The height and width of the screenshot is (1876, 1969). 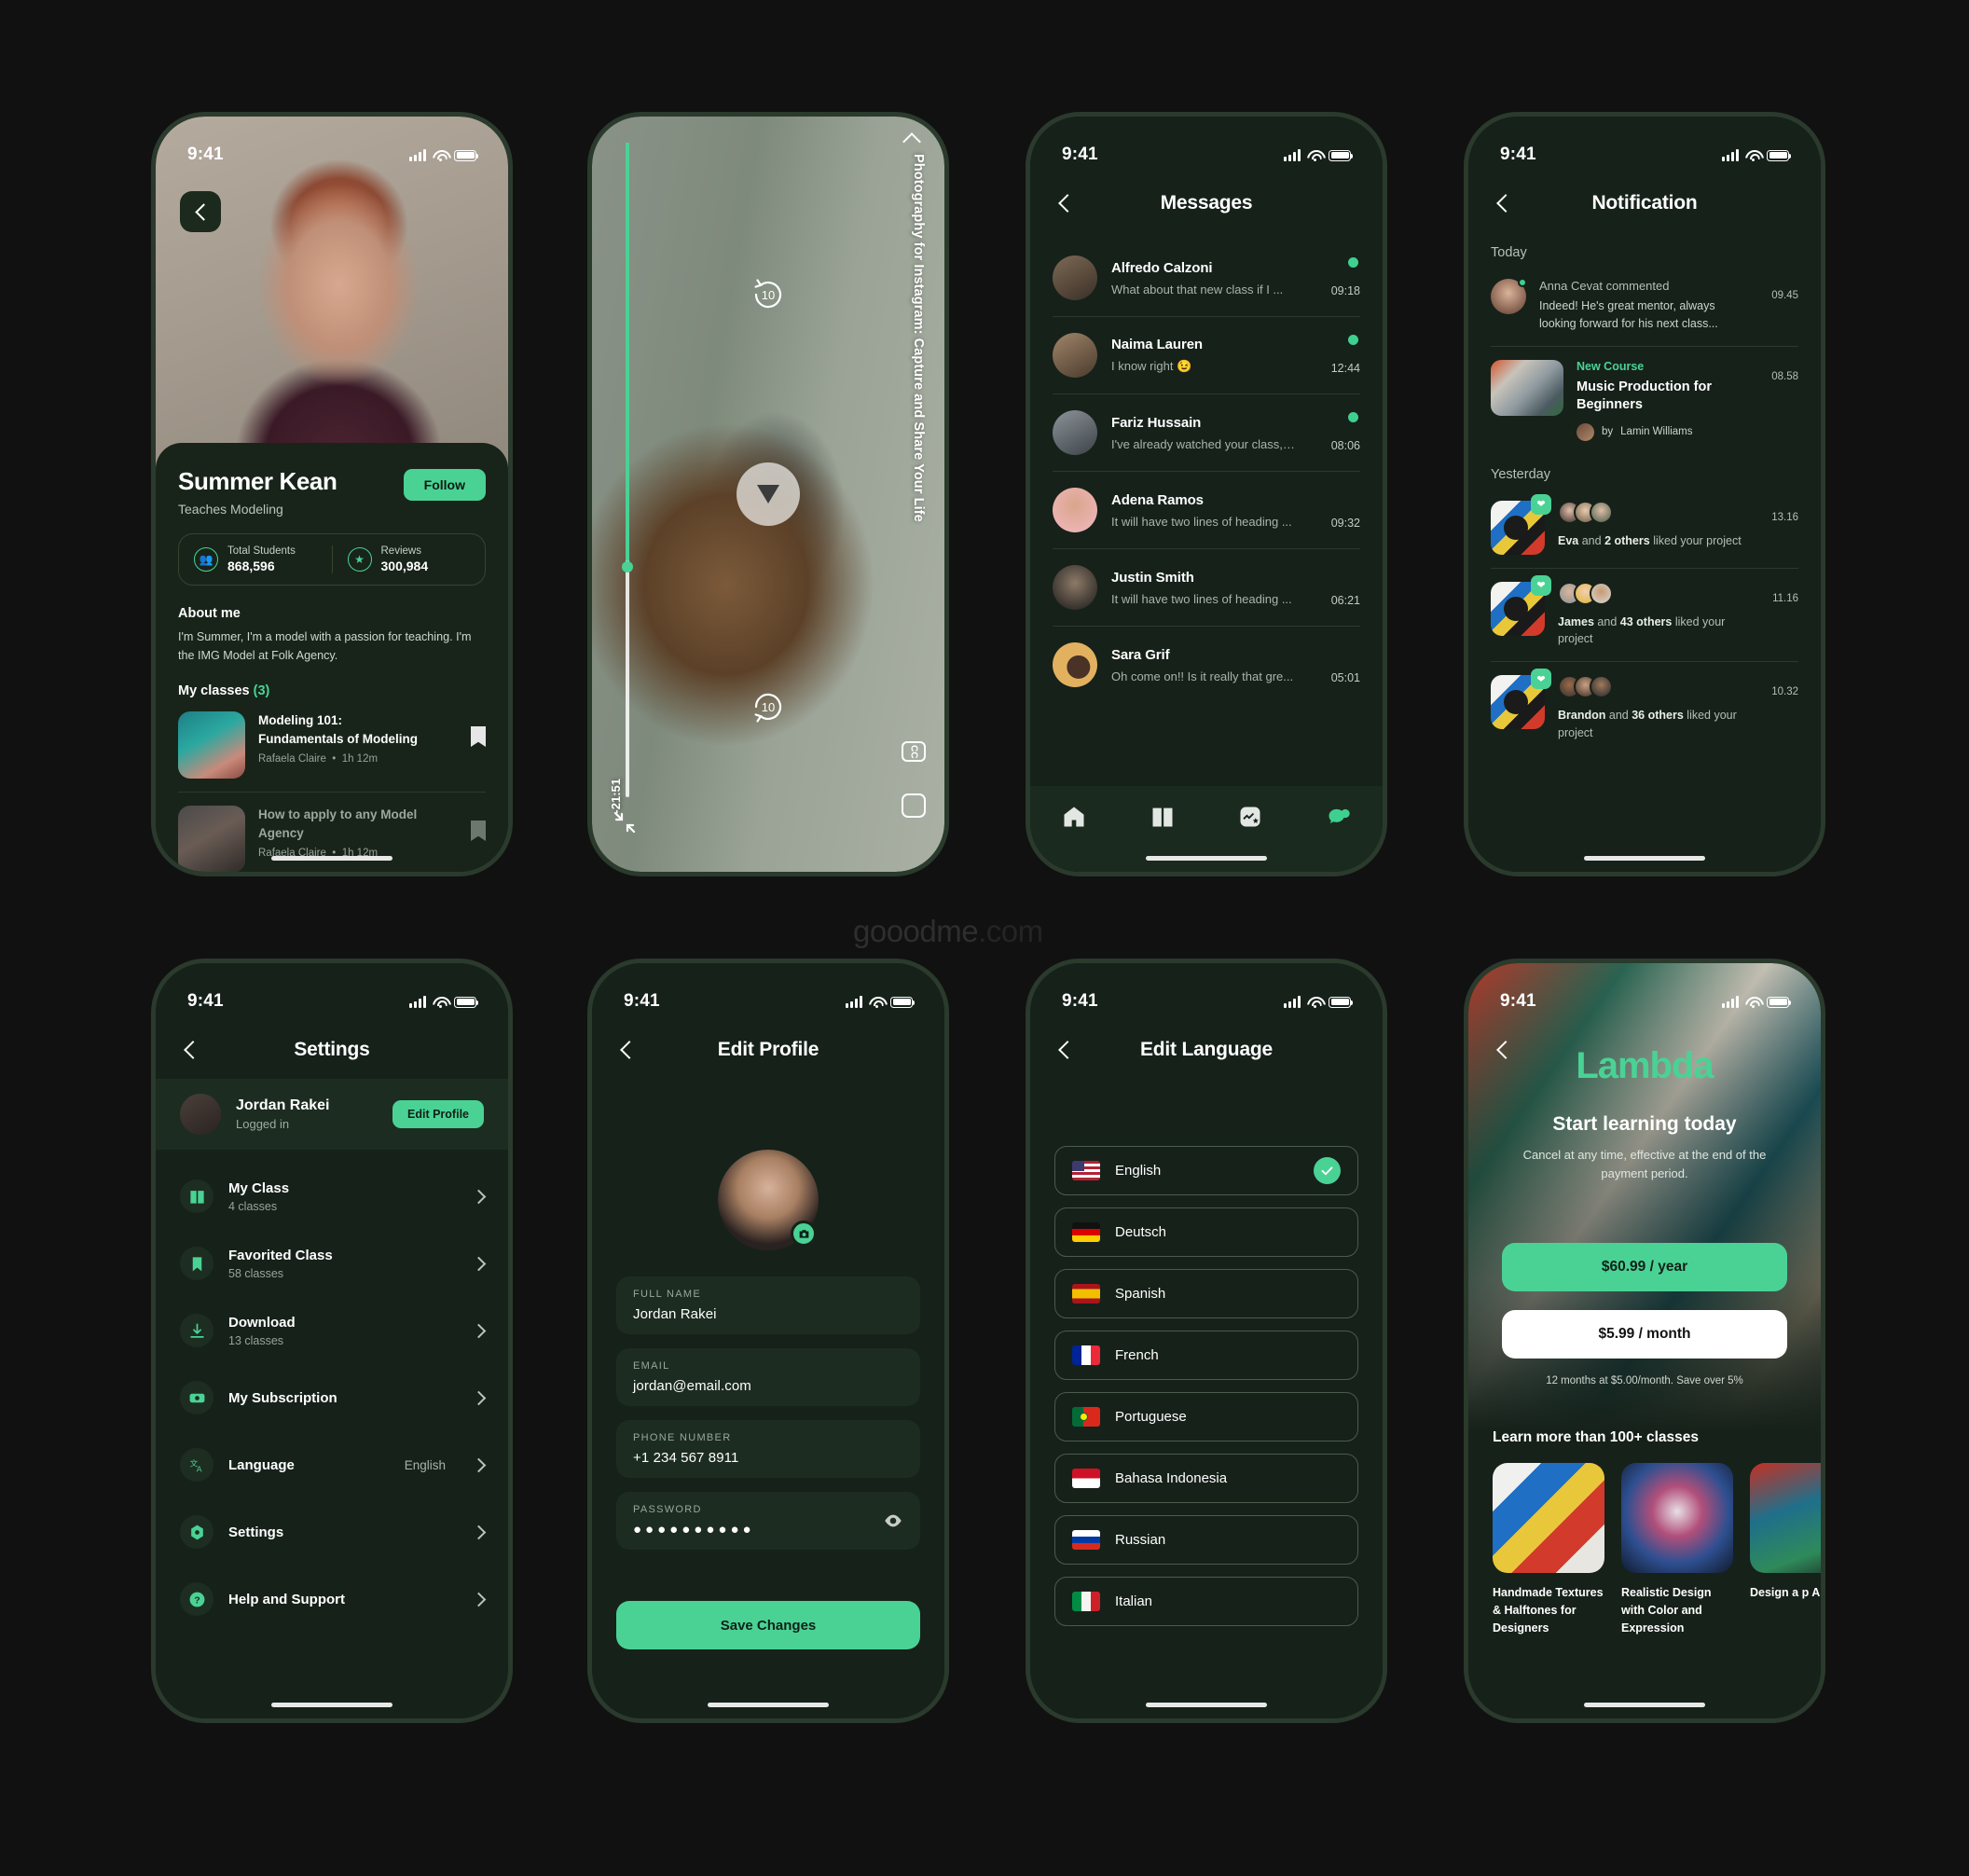 I want to click on closed-captions-button: CC, so click(x=914, y=751).